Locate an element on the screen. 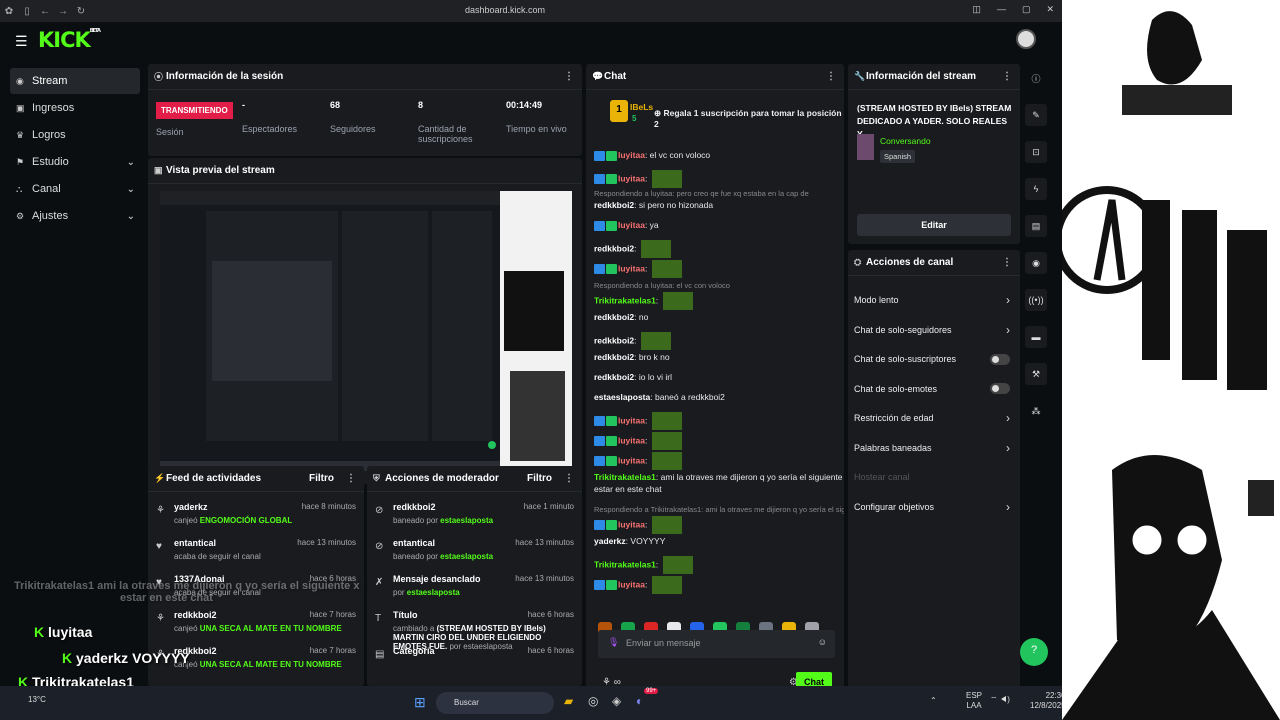 This screenshot has width=1280, height=720. channel-action-5: Palabras baneadas › is located at coordinates (932, 448).